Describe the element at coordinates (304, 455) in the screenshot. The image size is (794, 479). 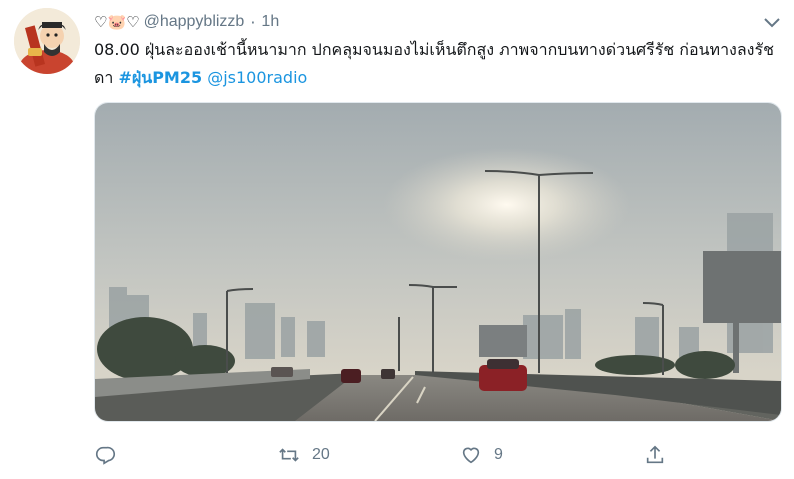
I see `retweet-button: 20` at that location.